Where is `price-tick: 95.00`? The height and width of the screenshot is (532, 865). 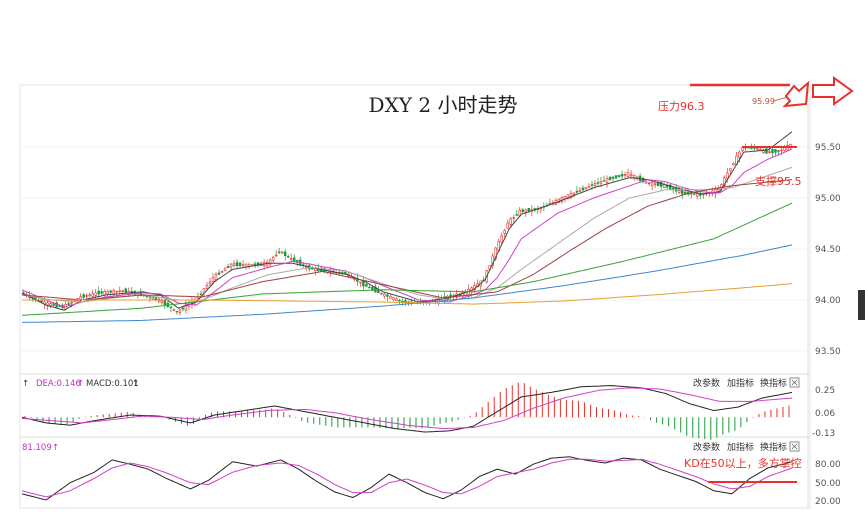 price-tick: 95.00 is located at coordinates (828, 199).